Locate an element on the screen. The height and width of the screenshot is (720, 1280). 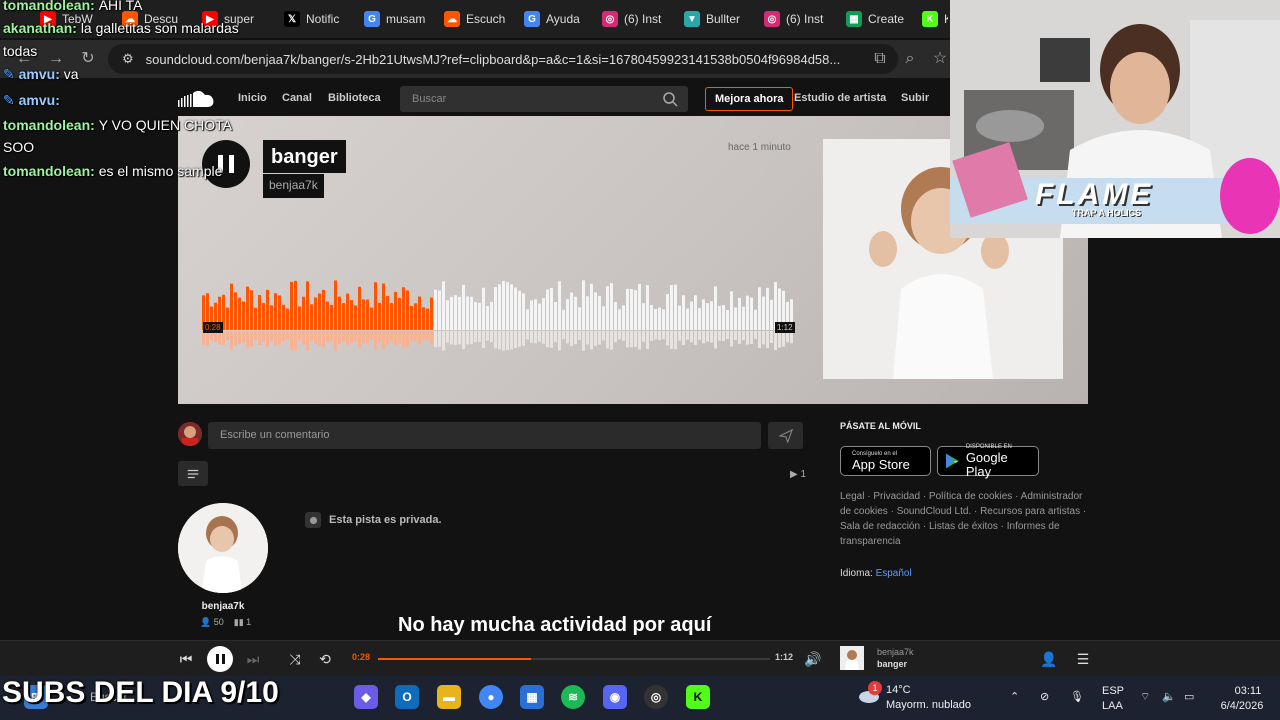
spotify-icon: ≋ is located at coordinates (573, 697).